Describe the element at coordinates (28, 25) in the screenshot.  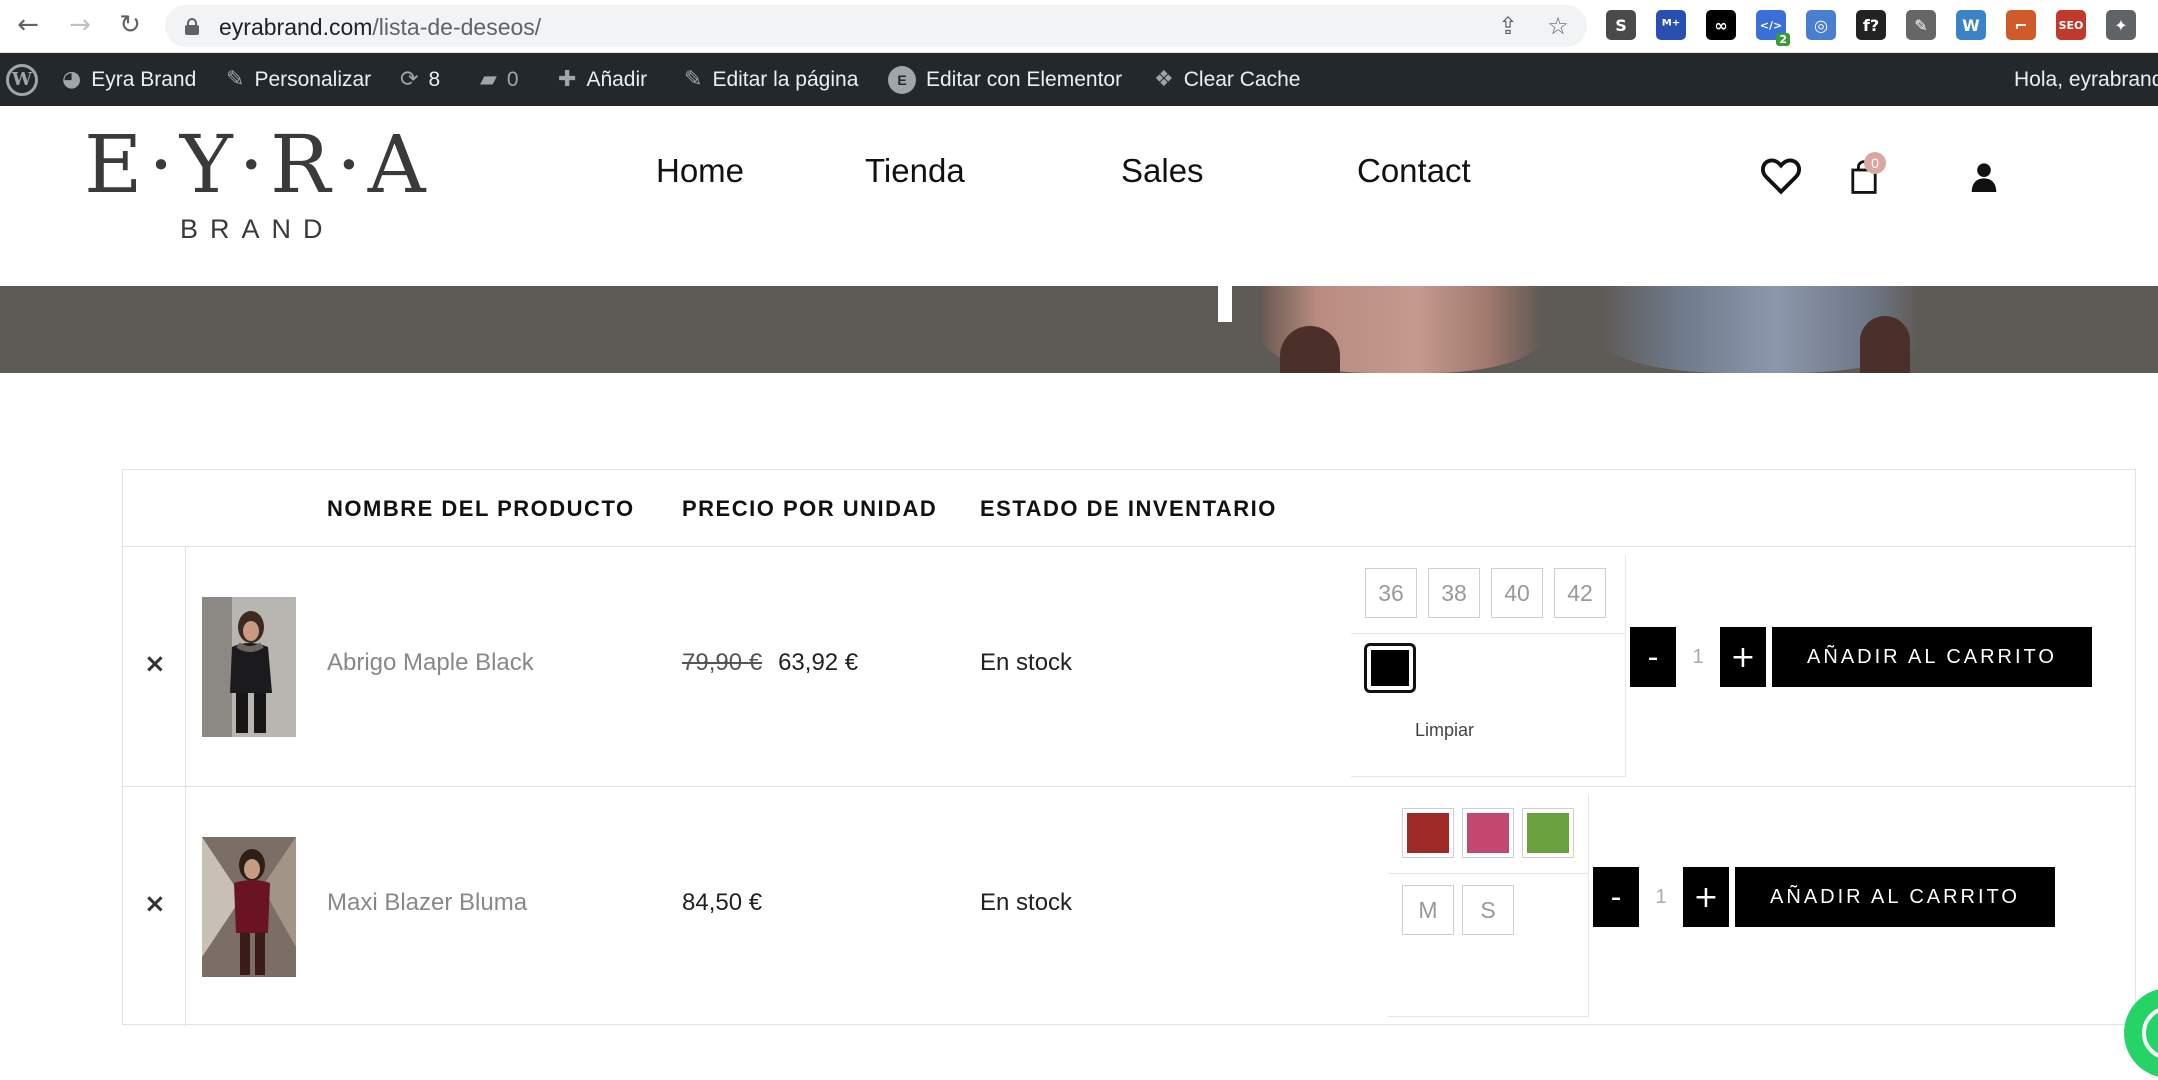
I see `back-arrow-icon: ←` at that location.